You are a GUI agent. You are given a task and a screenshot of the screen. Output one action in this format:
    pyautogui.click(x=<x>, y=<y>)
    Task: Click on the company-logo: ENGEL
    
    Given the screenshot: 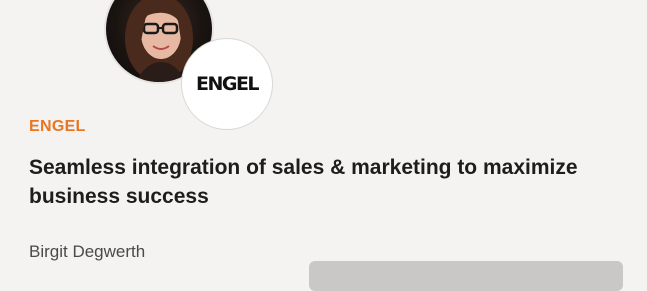 What is the action you would take?
    pyautogui.click(x=227, y=84)
    